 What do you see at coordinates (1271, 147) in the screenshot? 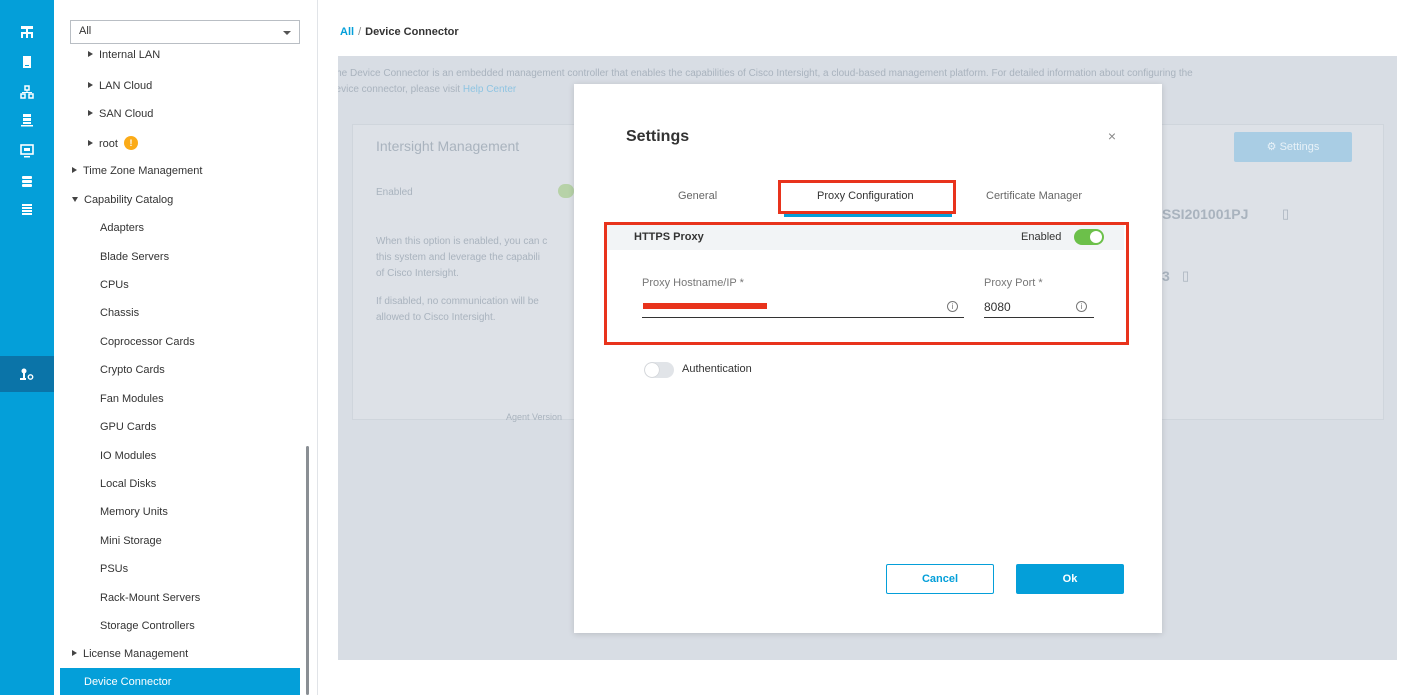
I see `gear-icon: ⚙` at bounding box center [1271, 147].